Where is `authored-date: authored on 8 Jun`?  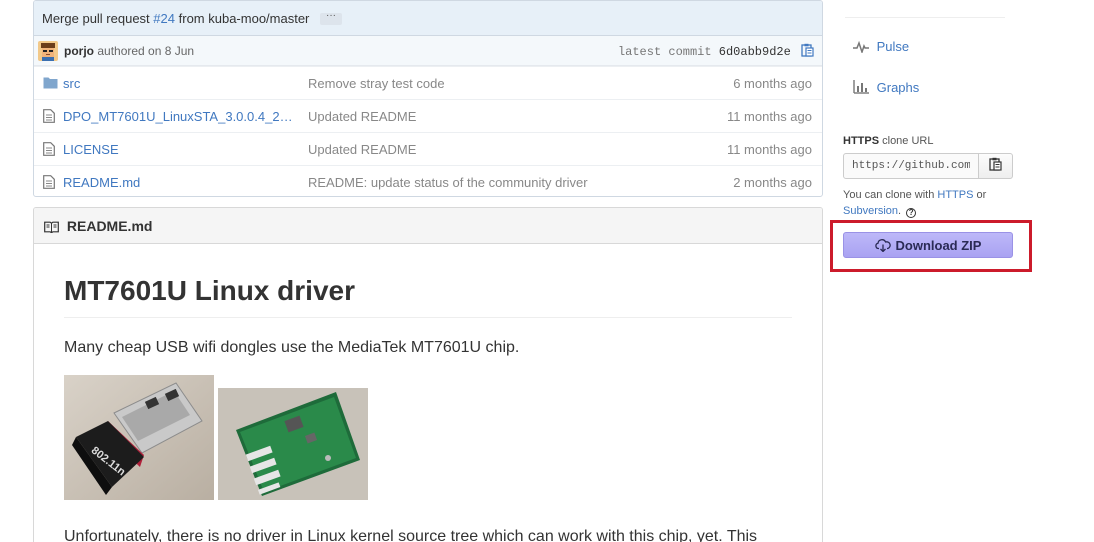 authored-date: authored on 8 Jun is located at coordinates (146, 51).